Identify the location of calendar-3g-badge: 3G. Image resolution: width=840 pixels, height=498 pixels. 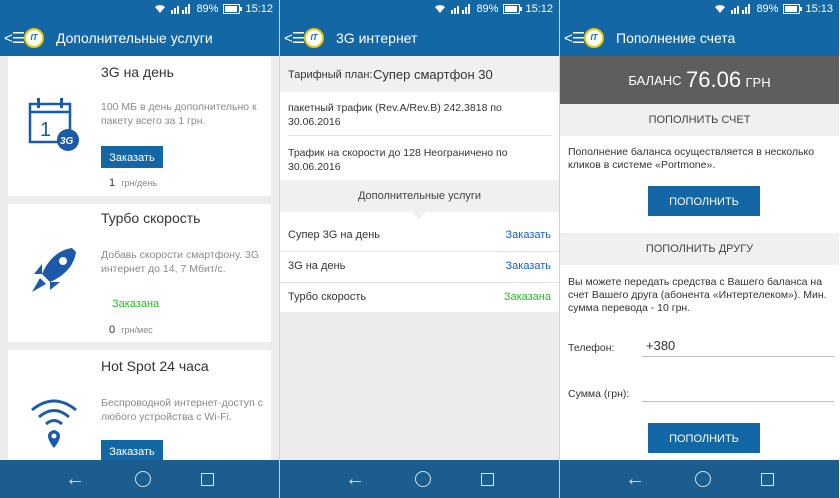
(67, 141).